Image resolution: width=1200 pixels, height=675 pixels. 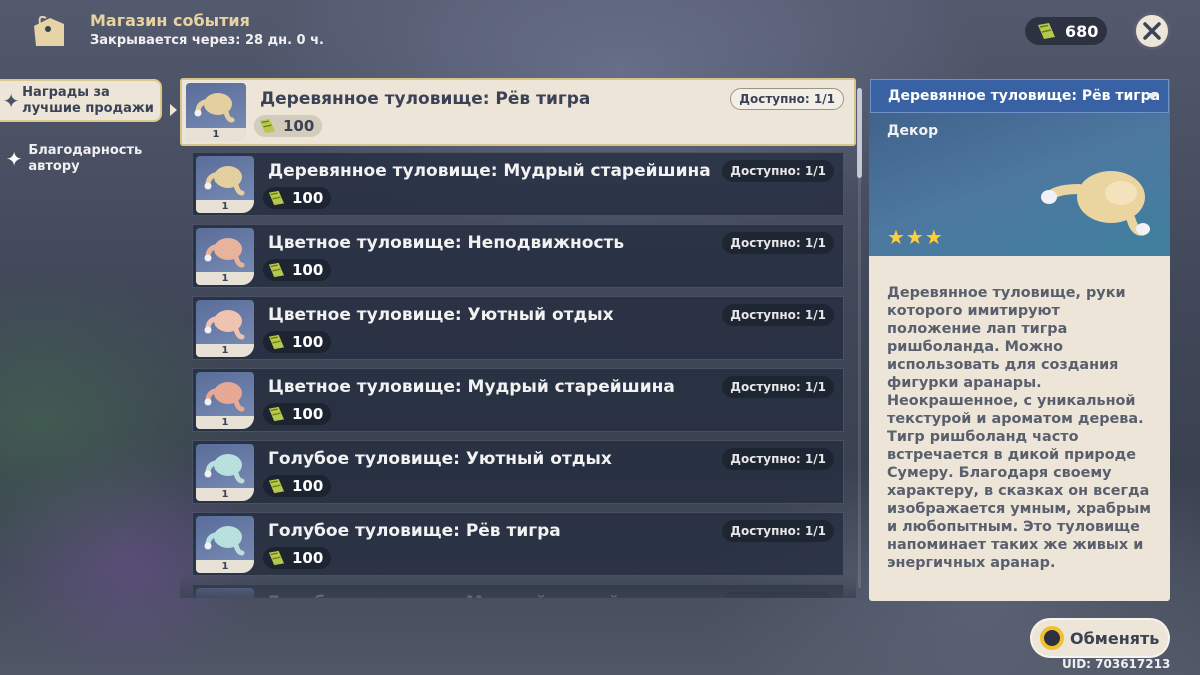 I want to click on scrollbar-thumb, so click(x=859, y=133).